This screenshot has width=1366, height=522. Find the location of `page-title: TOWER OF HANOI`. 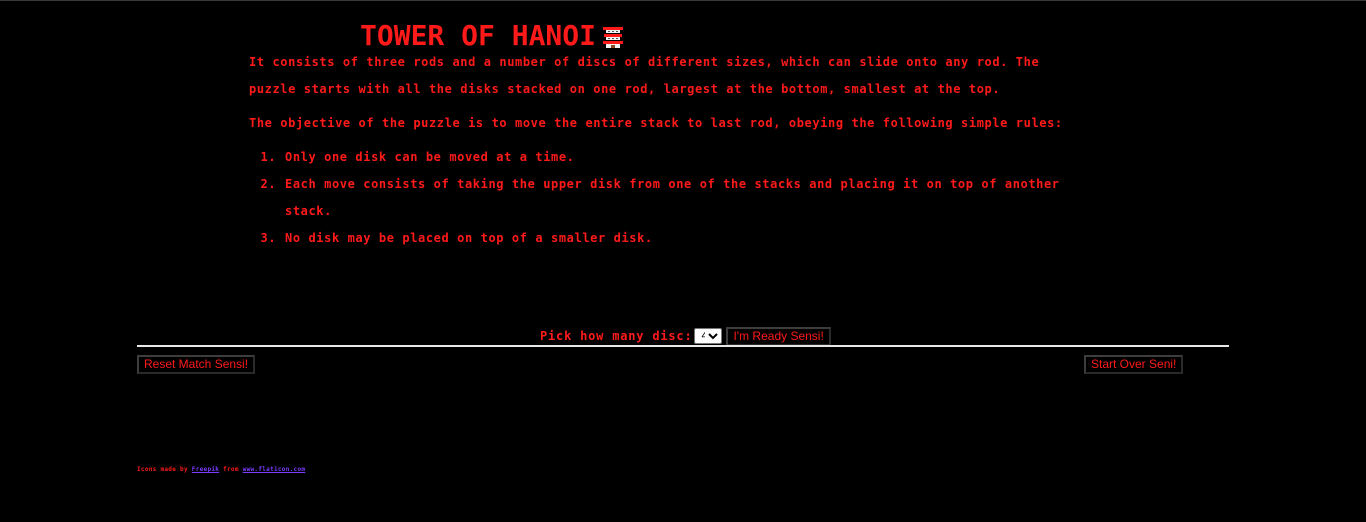

page-title: TOWER OF HANOI is located at coordinates (478, 35).